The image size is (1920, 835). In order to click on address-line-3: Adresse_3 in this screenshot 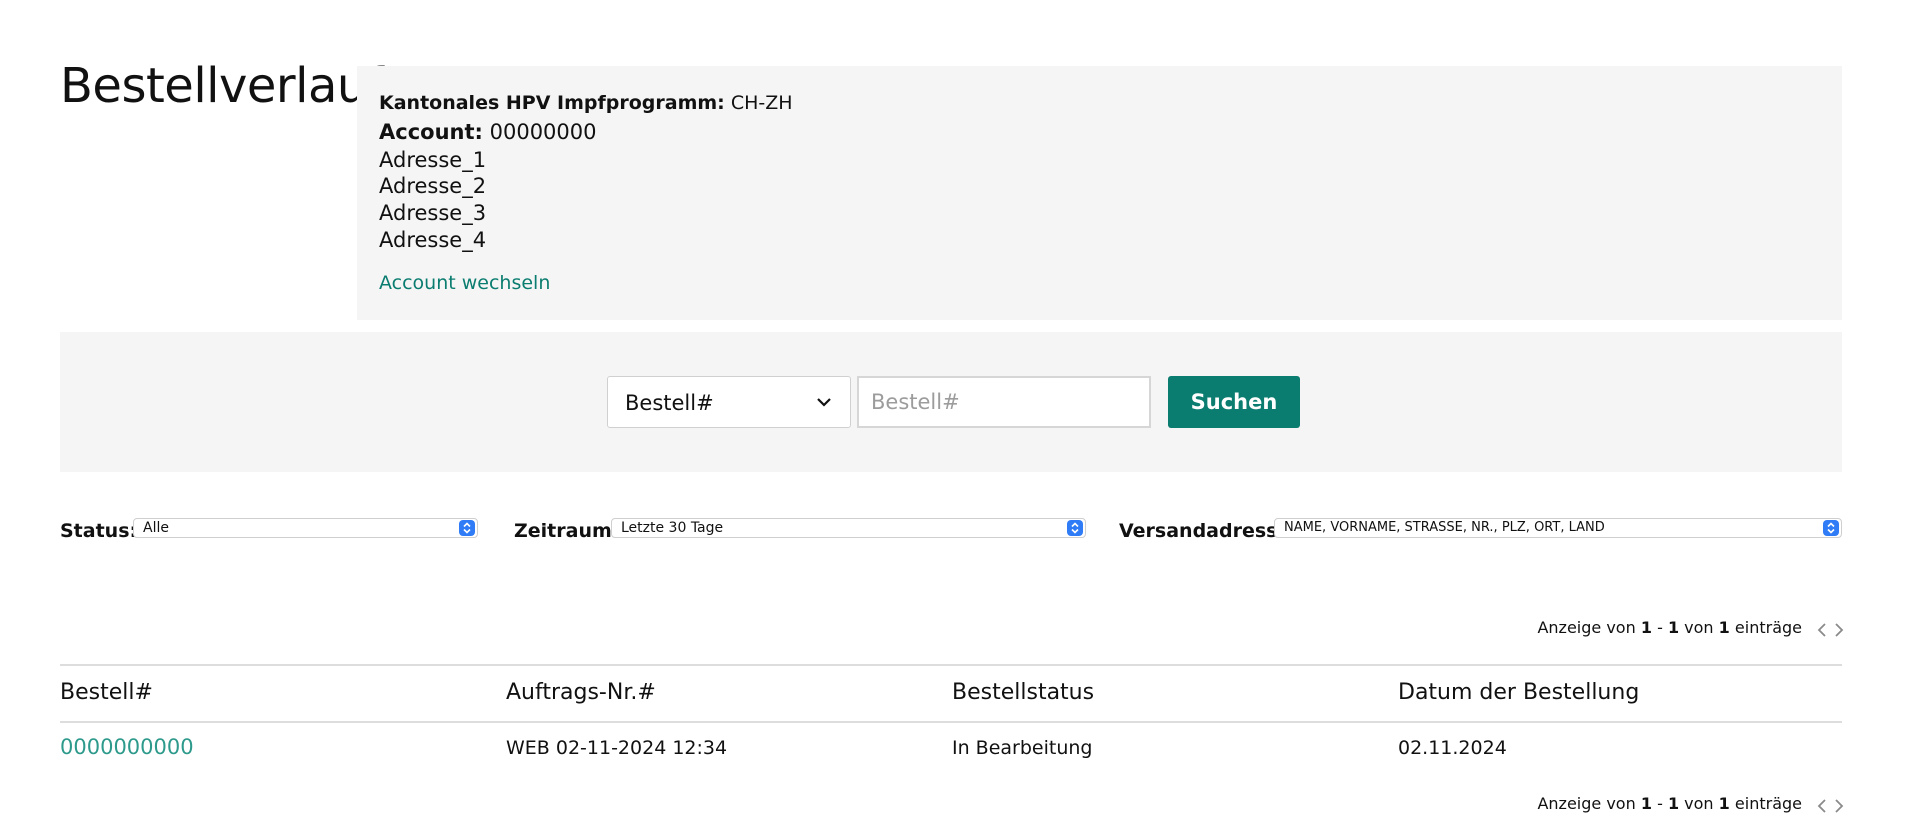, I will do `click(433, 213)`.